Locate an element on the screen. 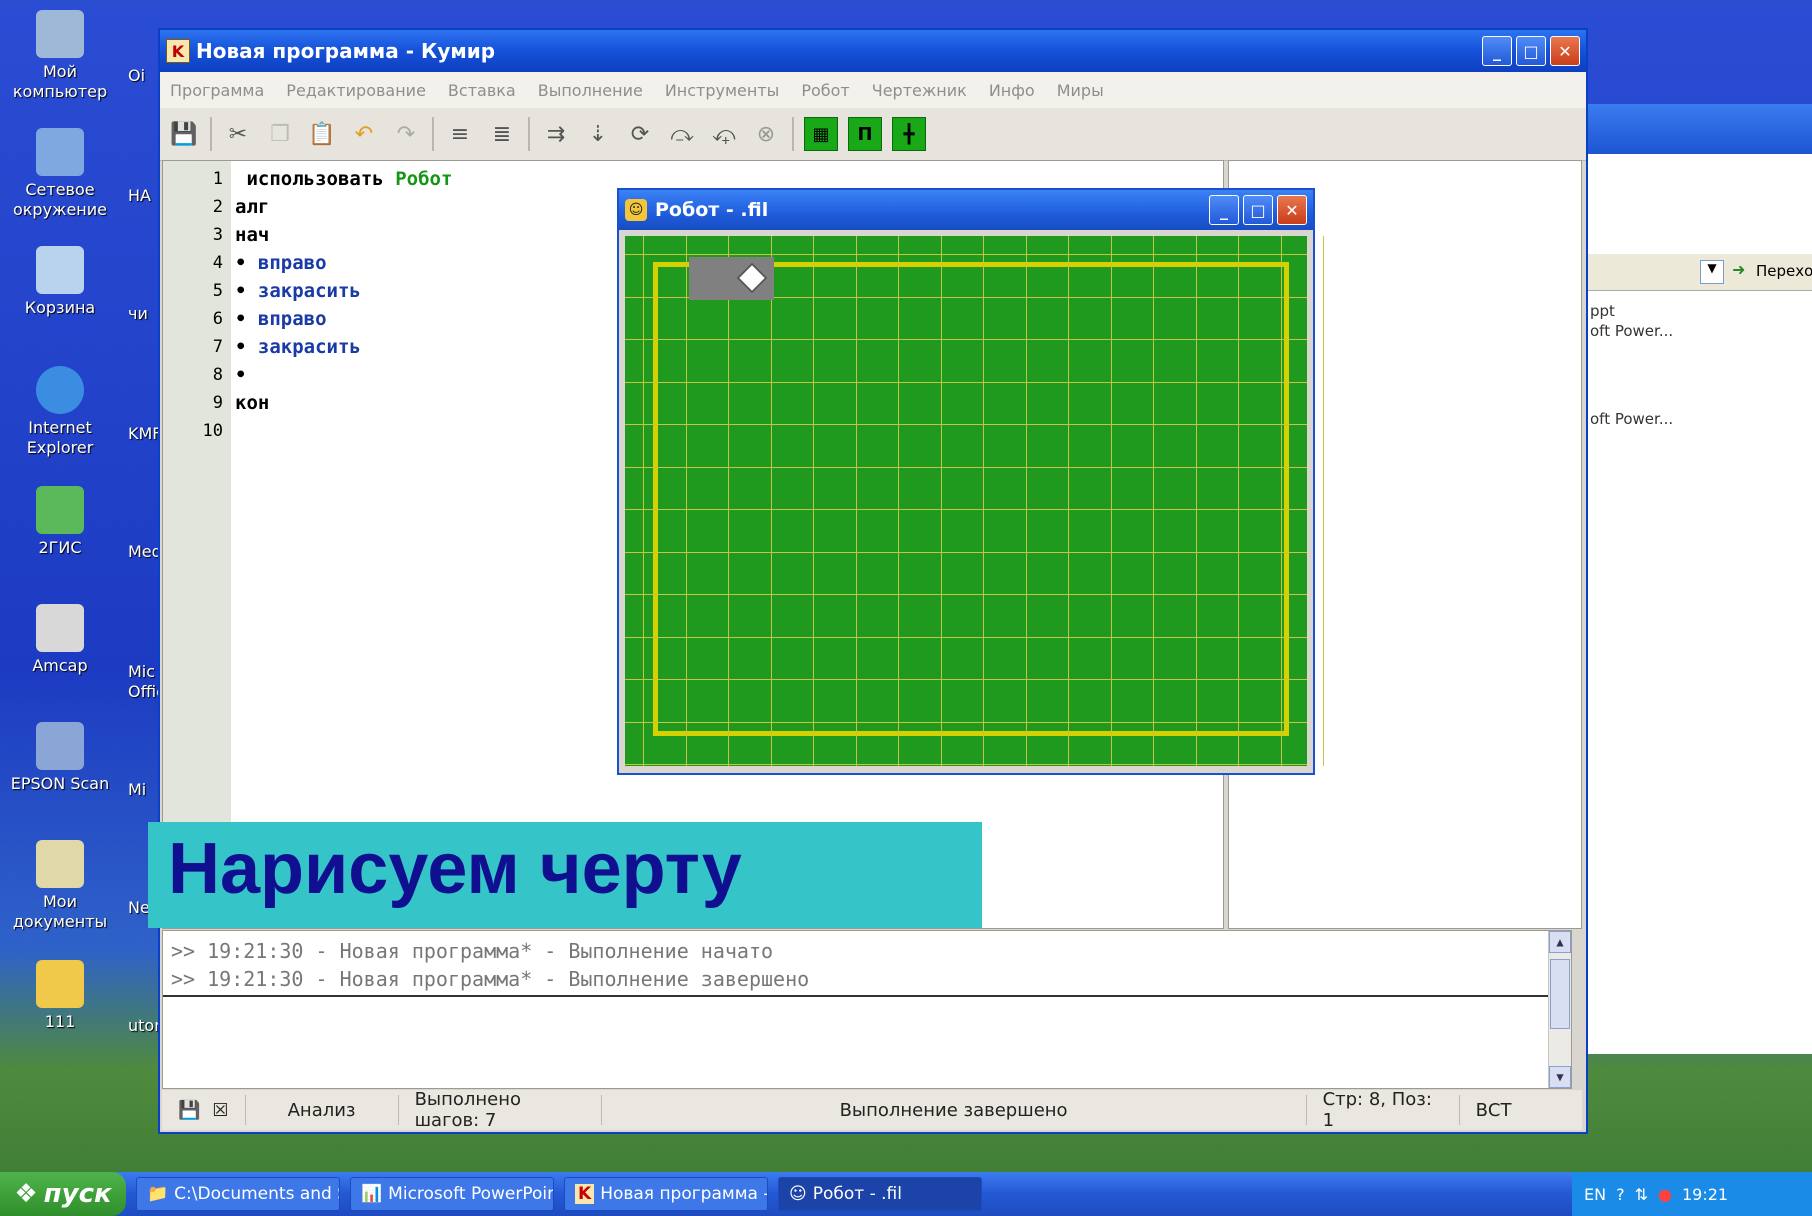 This screenshot has width=1812, height=1216. output-scrollbar: ▲ ▼ is located at coordinates (1559, 1009).